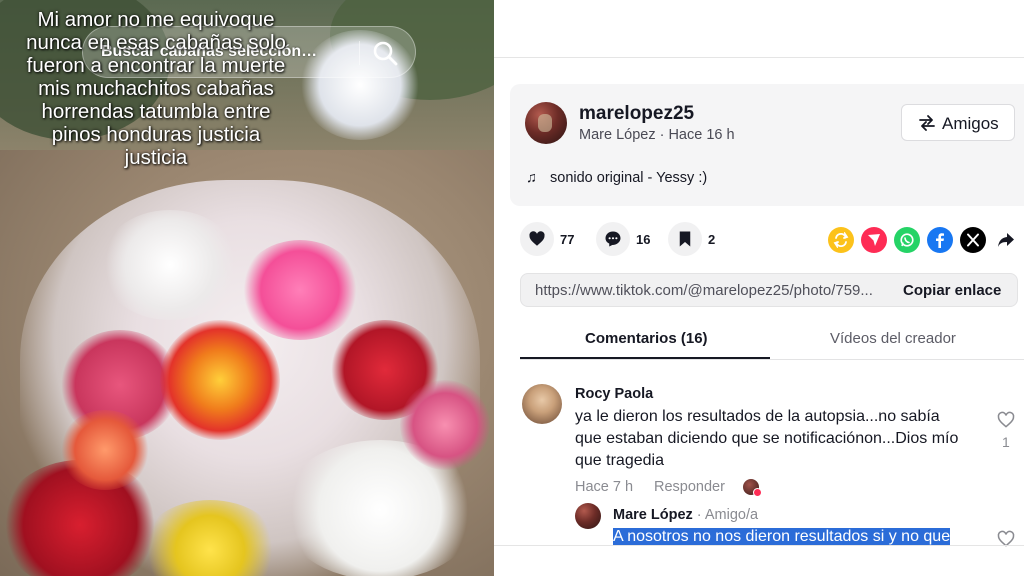 The image size is (1024, 576). Describe the element at coordinates (927, 123) in the screenshot. I see `swap-arrows-icon` at that location.